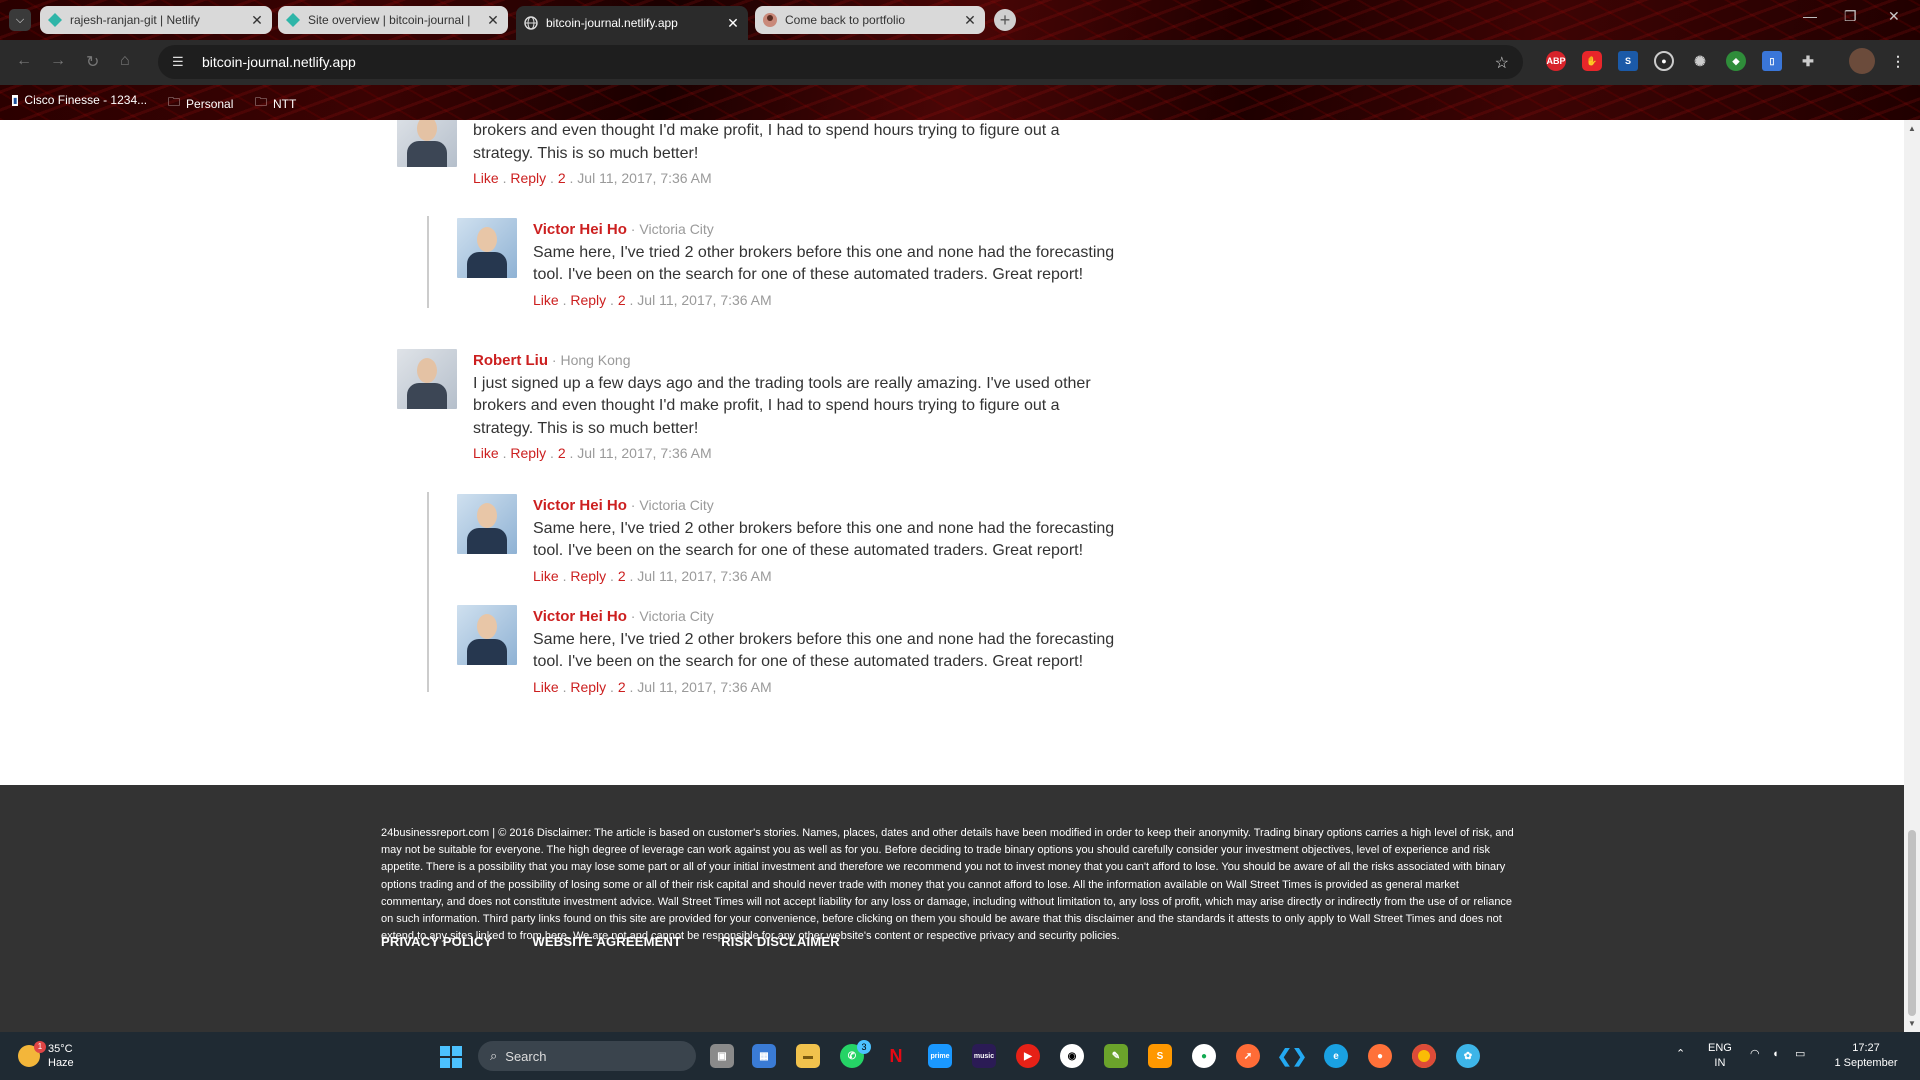 The width and height of the screenshot is (1920, 1080). What do you see at coordinates (780, 941) in the screenshot?
I see `risk-disclaimer-link: RISK DISCLAIMER` at bounding box center [780, 941].